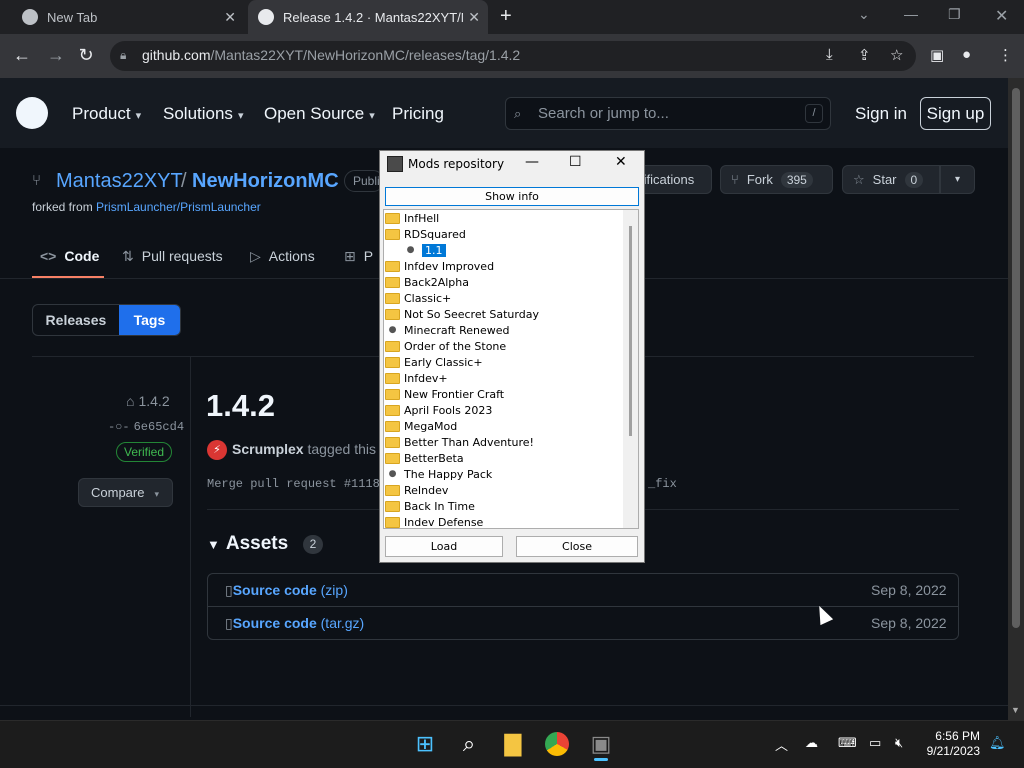  What do you see at coordinates (512, 196) in the screenshot?
I see `show-info-button: Show info` at bounding box center [512, 196].